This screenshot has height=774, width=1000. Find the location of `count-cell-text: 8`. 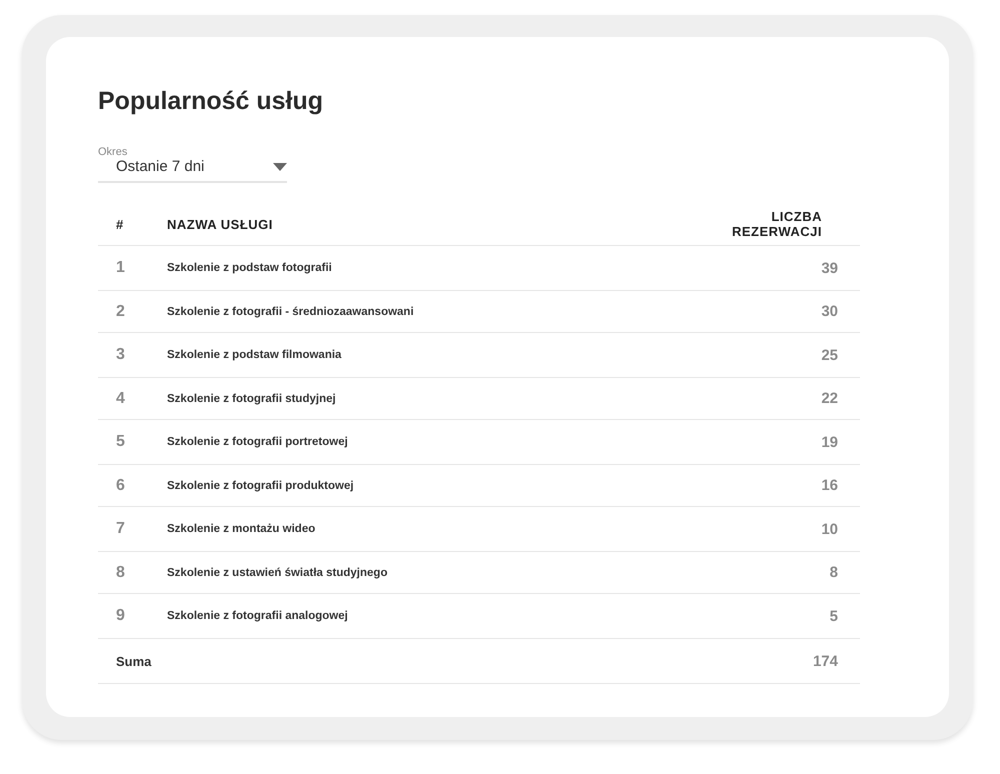

count-cell-text: 8 is located at coordinates (833, 572).